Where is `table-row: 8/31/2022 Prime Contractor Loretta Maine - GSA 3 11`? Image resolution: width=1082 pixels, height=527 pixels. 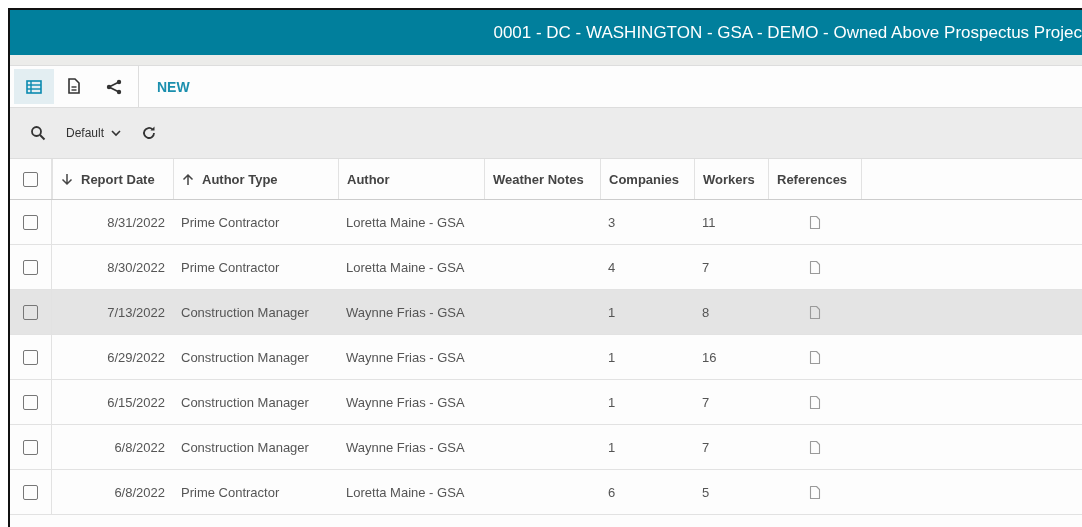 table-row: 8/31/2022 Prime Contractor Loretta Maine - GSA 3 11 is located at coordinates (546, 222).